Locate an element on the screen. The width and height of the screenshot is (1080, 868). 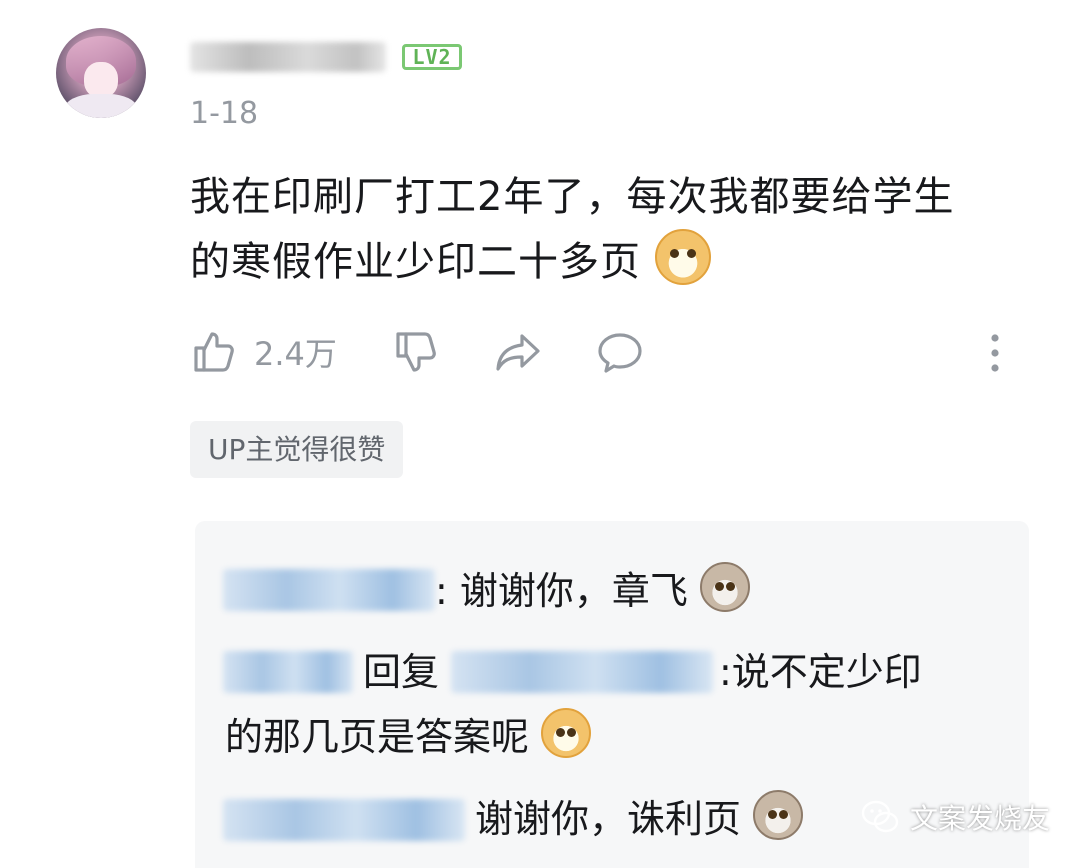
thumbs-up-icon is located at coordinates (214, 352).